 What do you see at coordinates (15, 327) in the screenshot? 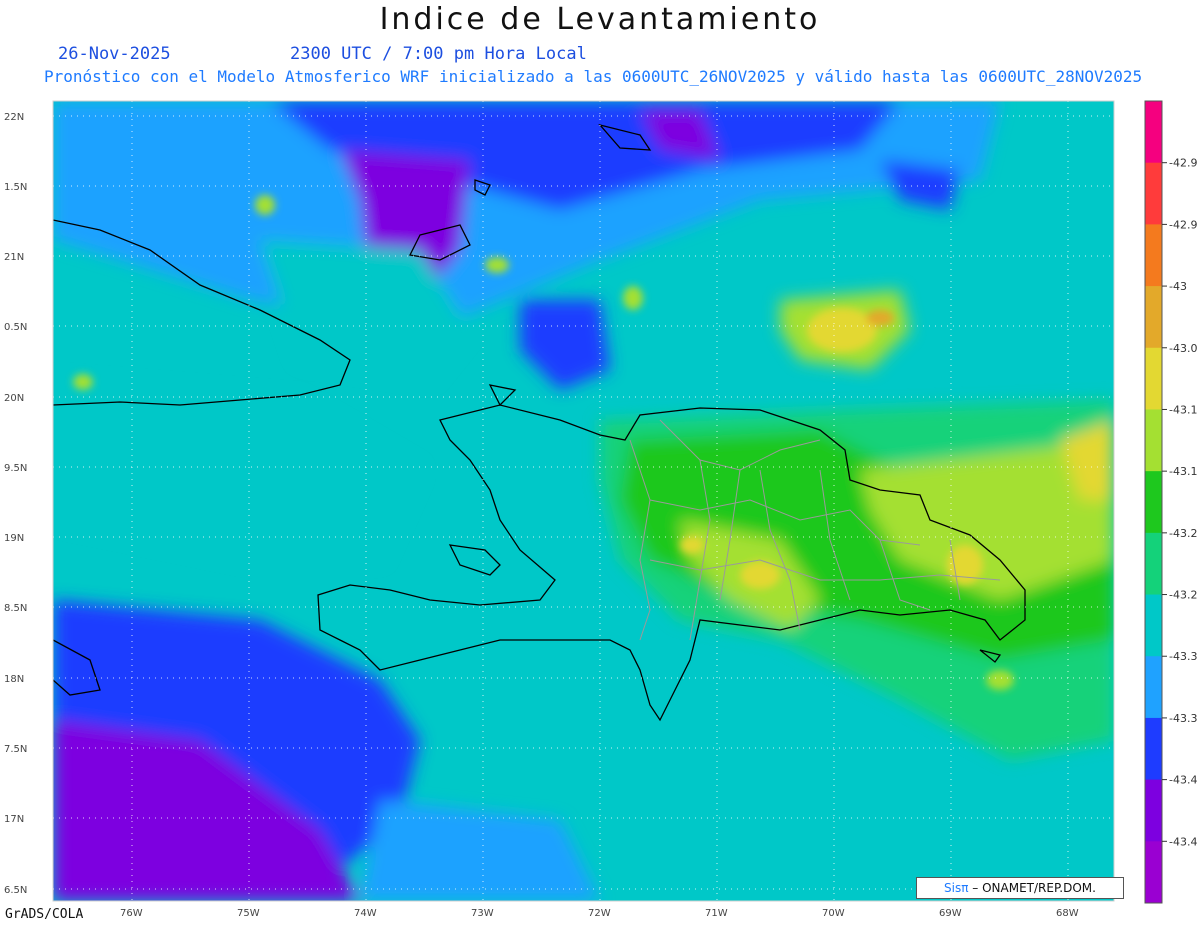
I see `lat-label: 0.5N` at bounding box center [15, 327].